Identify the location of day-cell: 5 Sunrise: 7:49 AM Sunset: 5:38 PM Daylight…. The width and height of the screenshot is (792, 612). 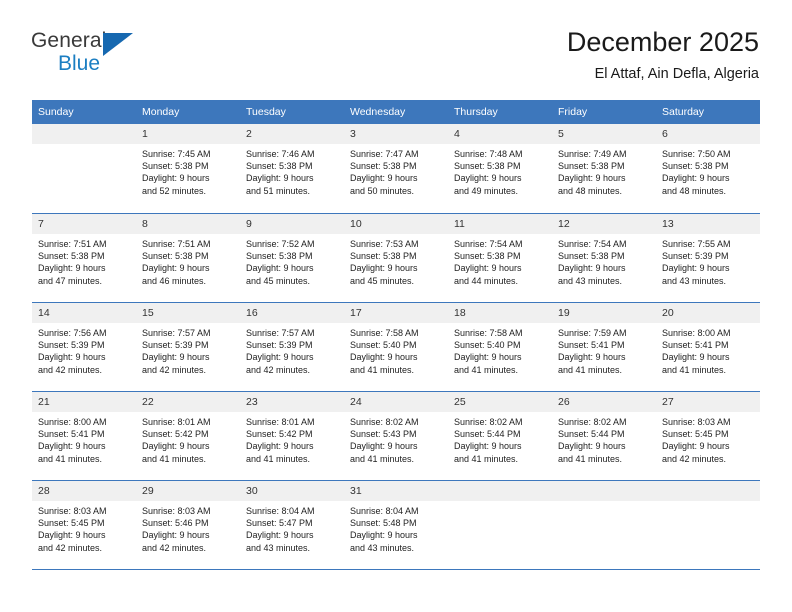
(604, 168).